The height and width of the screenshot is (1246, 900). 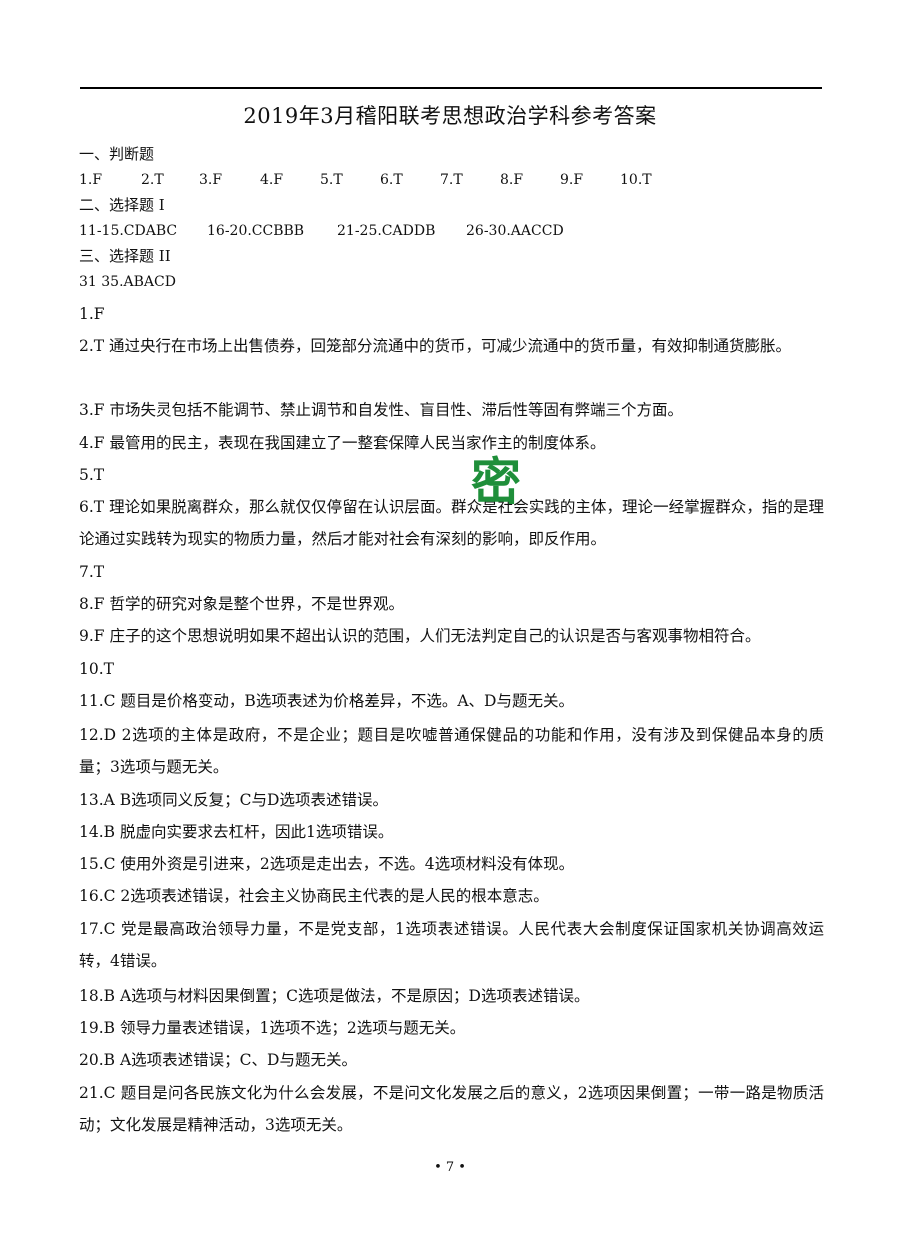 What do you see at coordinates (218, 1060) in the screenshot?
I see `explanation-item: 20.B A选项表述错误；C、D与题无关。` at bounding box center [218, 1060].